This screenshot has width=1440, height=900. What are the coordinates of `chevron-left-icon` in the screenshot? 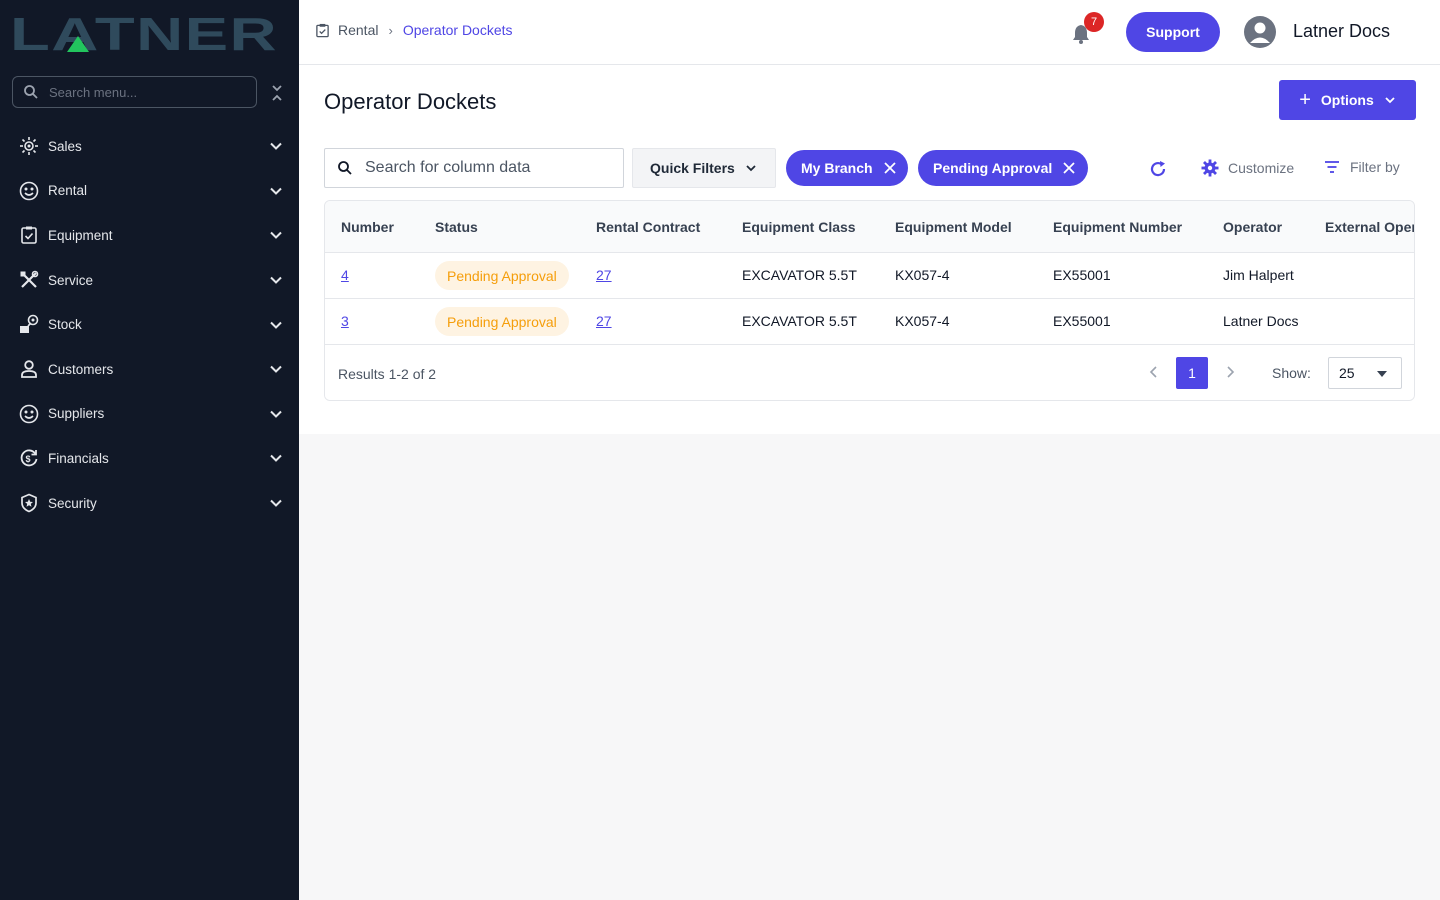 It's located at (1154, 372).